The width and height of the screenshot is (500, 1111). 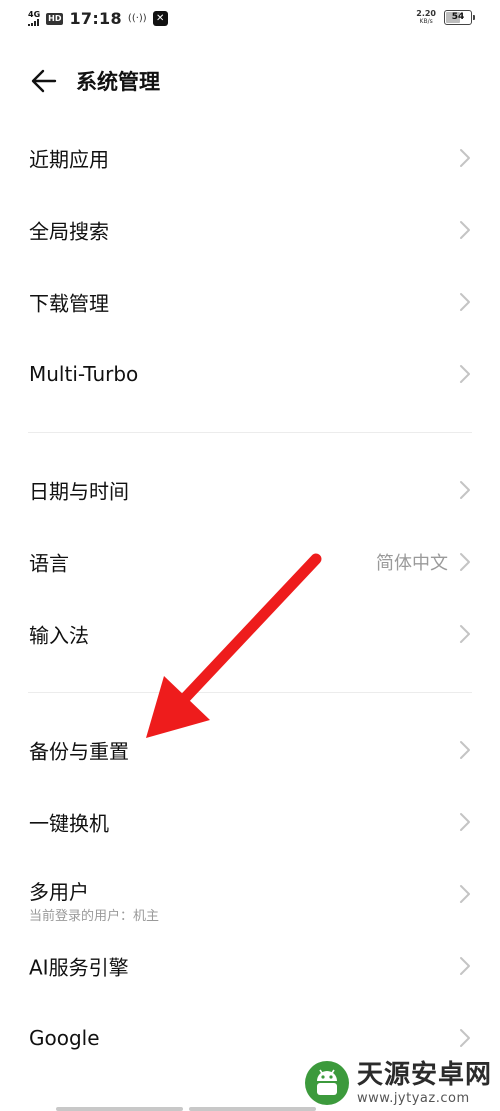 What do you see at coordinates (69, 231) in the screenshot?
I see `settings-item-label: 全局搜索` at bounding box center [69, 231].